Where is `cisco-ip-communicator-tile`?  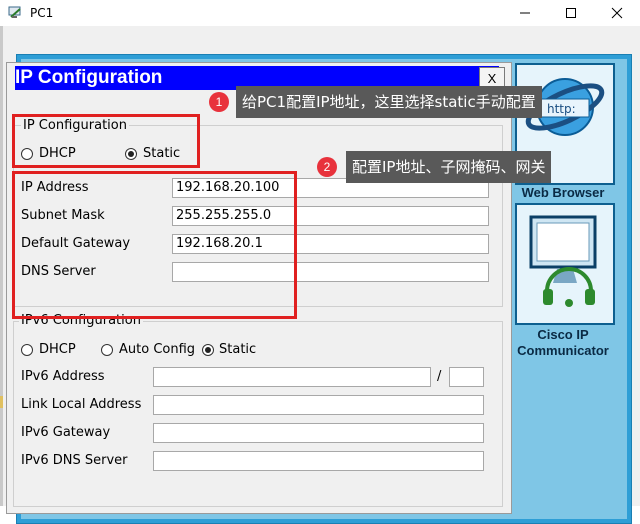 cisco-ip-communicator-tile is located at coordinates (565, 264).